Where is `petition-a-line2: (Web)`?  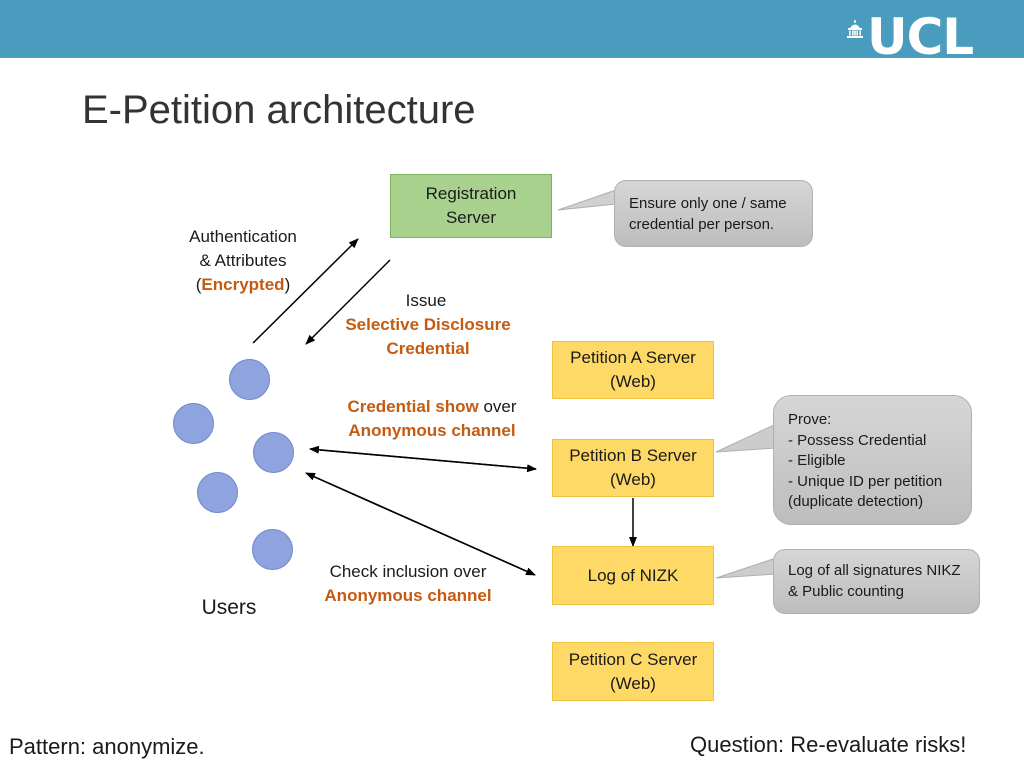 petition-a-line2: (Web) is located at coordinates (633, 381).